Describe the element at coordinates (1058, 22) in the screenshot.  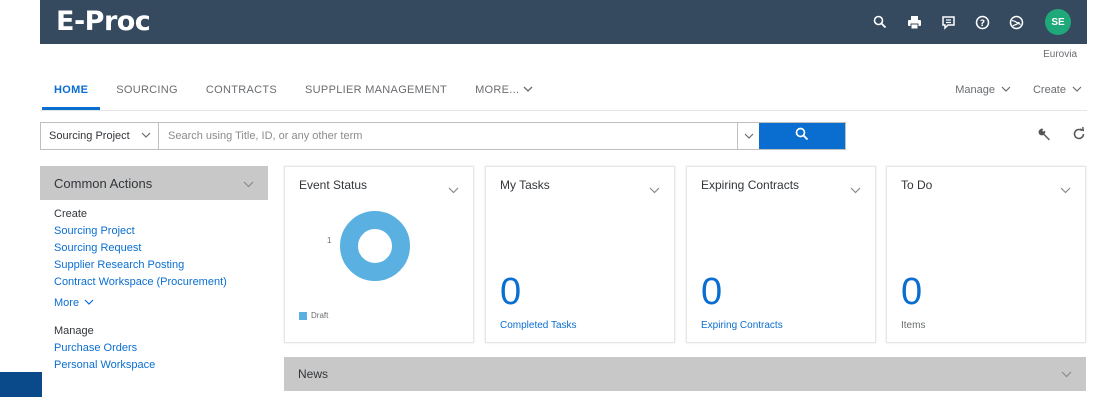
I see `user-avatar: SE` at that location.